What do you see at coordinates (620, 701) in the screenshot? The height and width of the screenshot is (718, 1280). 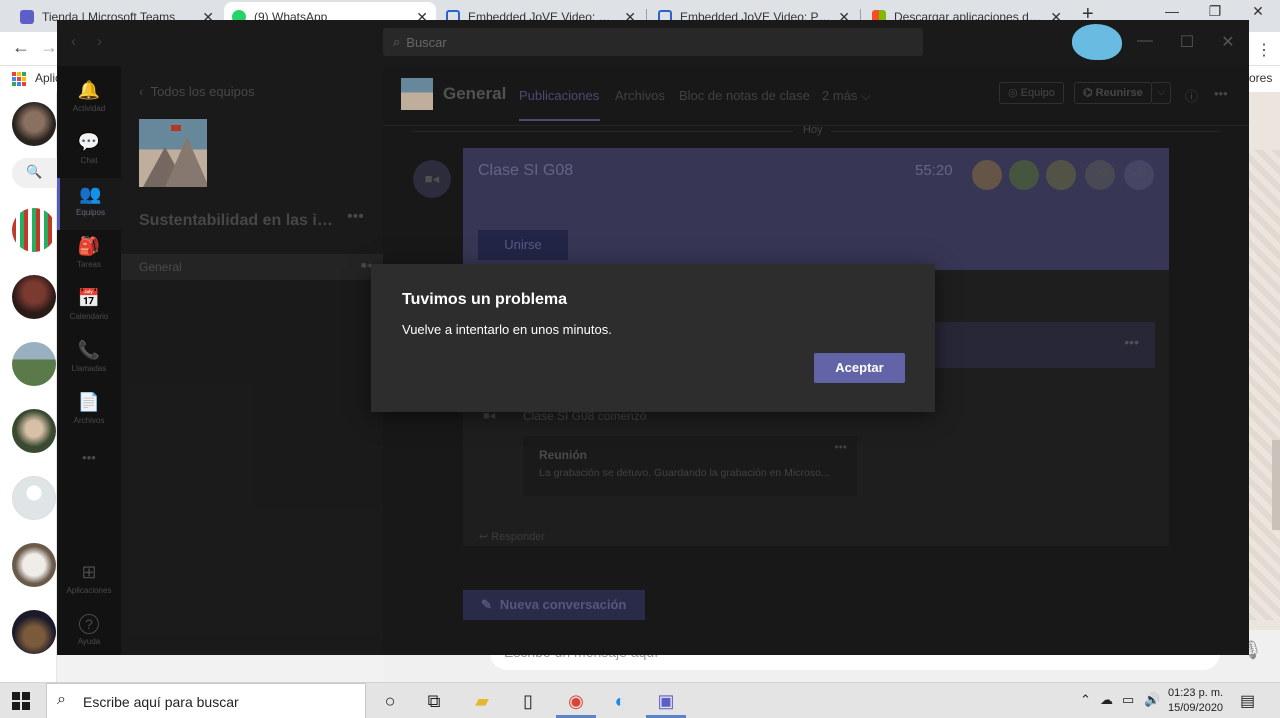 I see `edge-icon: ◐` at bounding box center [620, 701].